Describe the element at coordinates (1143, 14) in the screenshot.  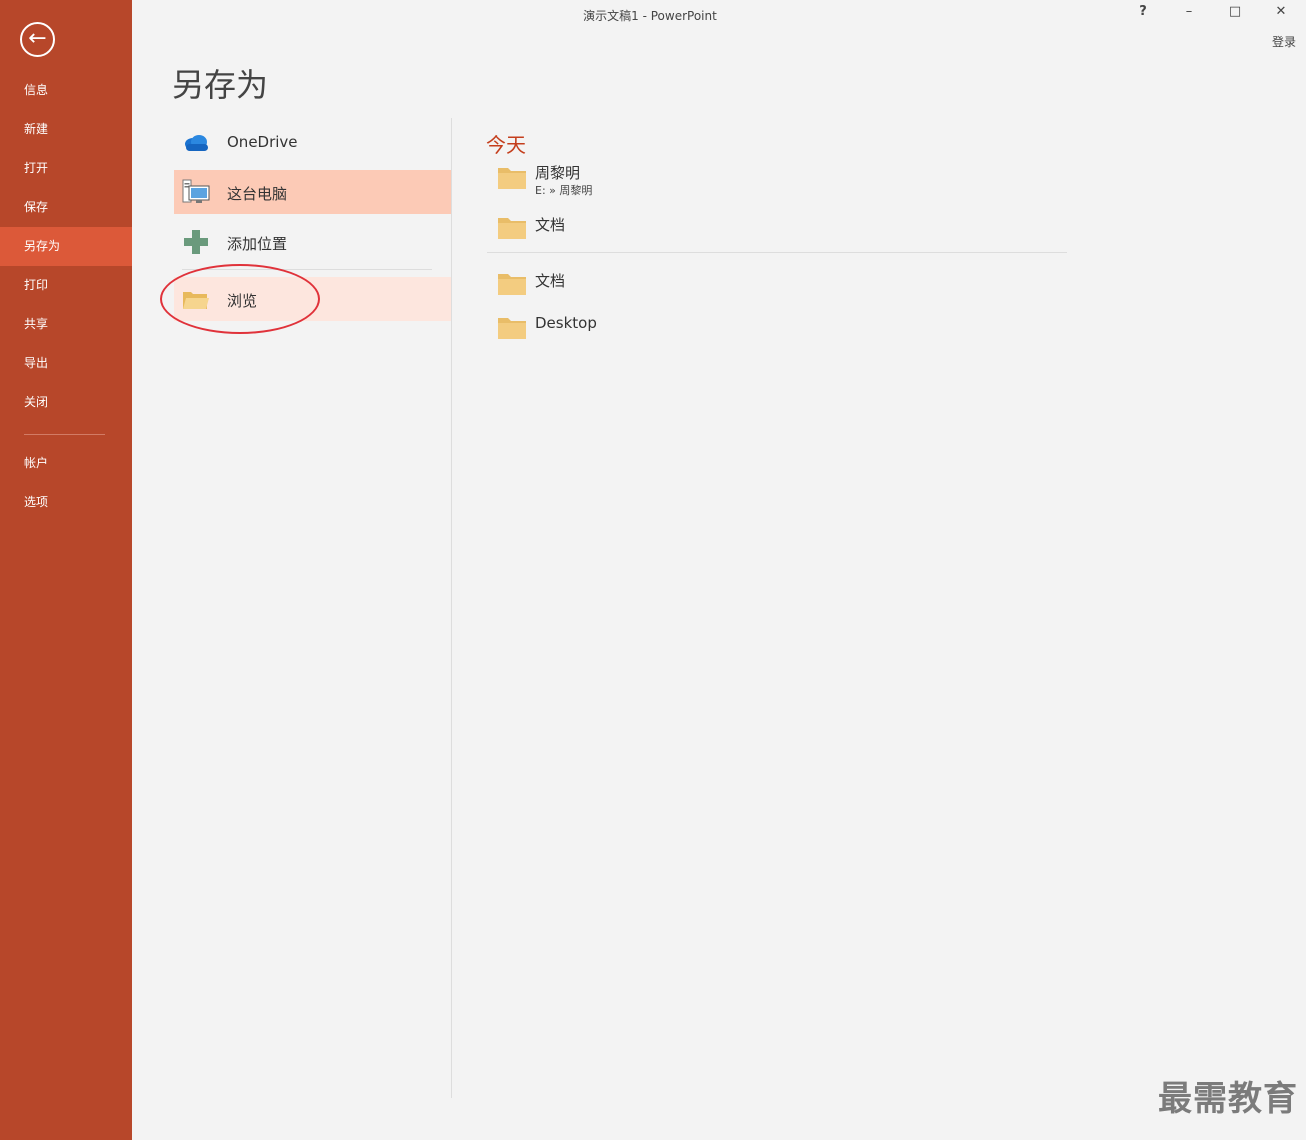
I see `help-icon: ?` at that location.